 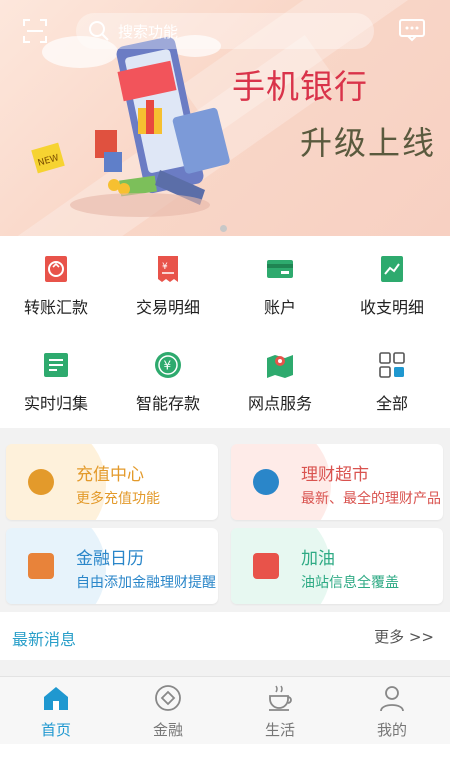 I want to click on menu-label: 实时归集, so click(x=55, y=403).